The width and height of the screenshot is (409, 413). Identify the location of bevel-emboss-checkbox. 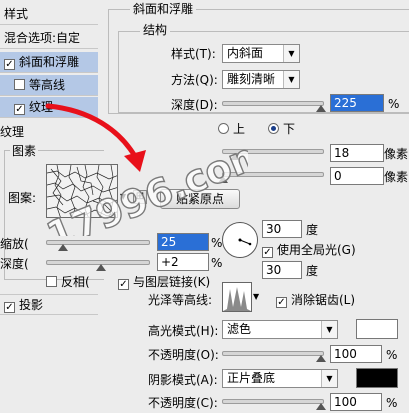
(9, 64).